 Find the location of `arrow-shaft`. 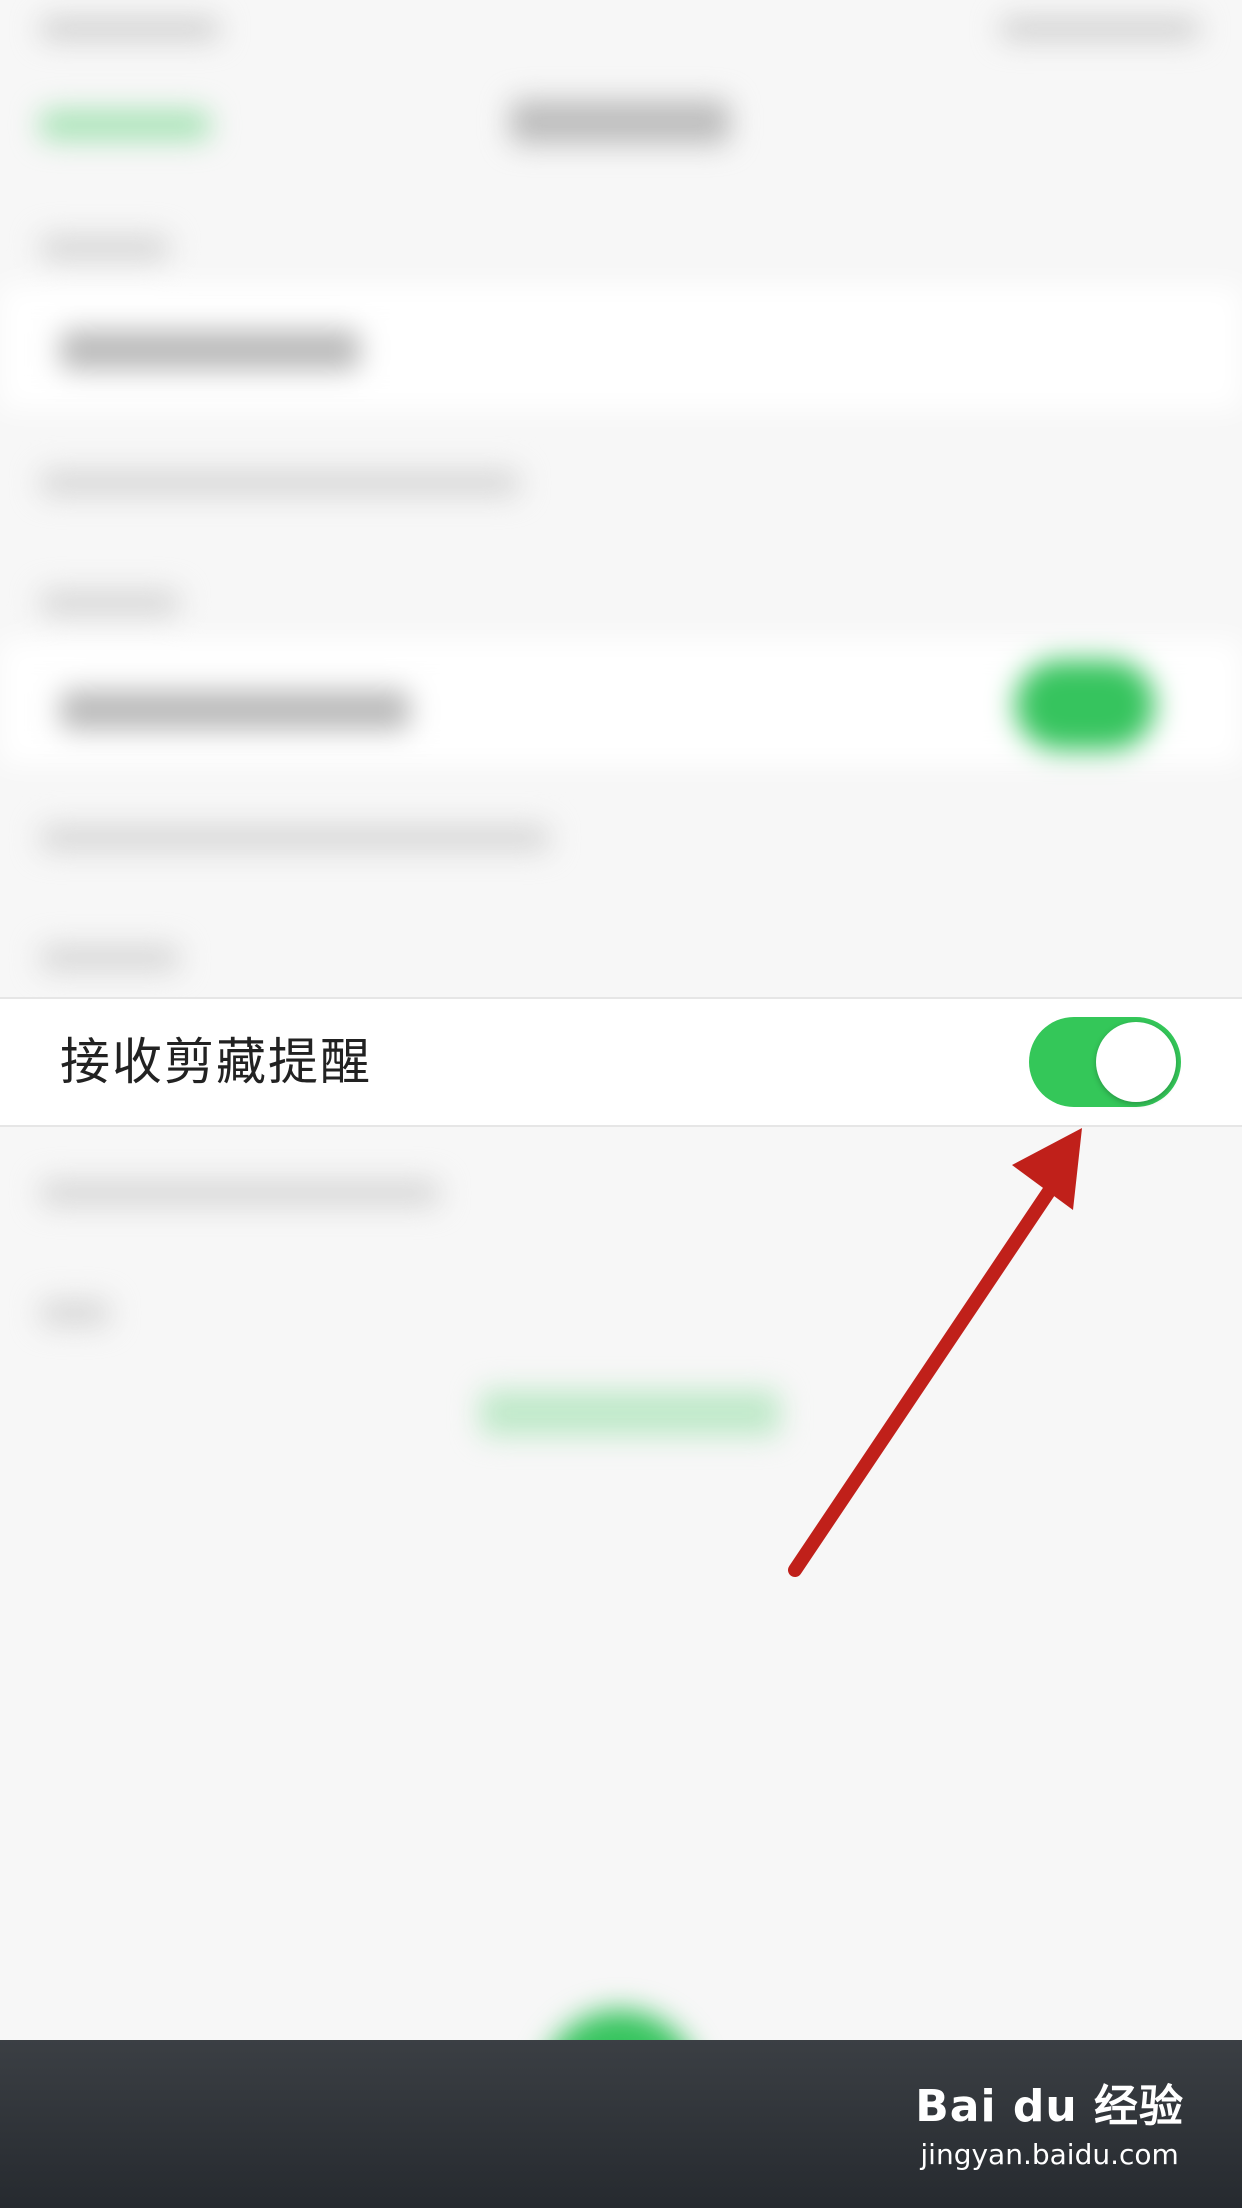

arrow-shaft is located at coordinates (927, 1372).